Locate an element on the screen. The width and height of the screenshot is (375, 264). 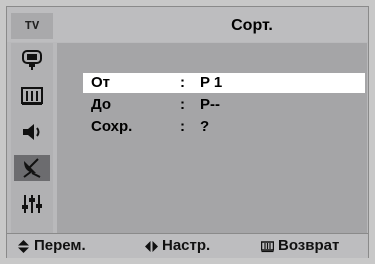
sidebar-item-setup is located at coordinates (32, 204).